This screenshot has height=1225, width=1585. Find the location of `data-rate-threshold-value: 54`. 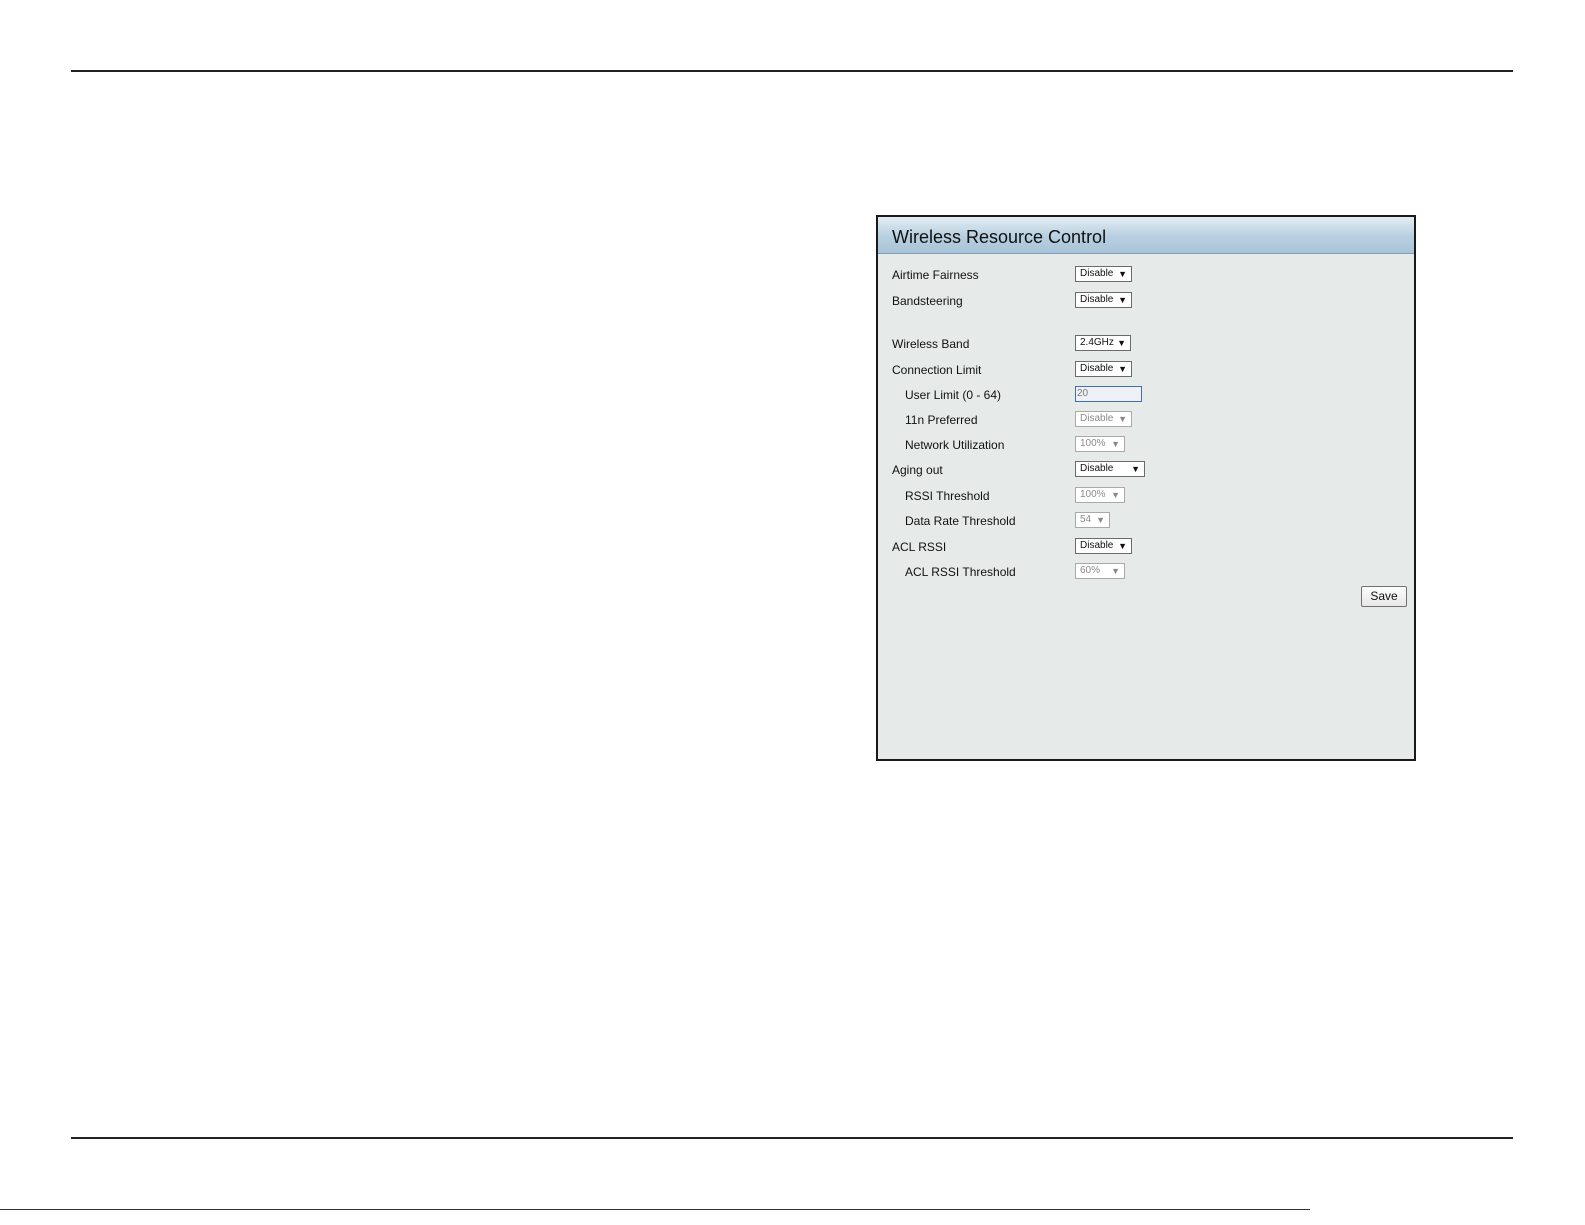

data-rate-threshold-value: 54 is located at coordinates (1086, 519).